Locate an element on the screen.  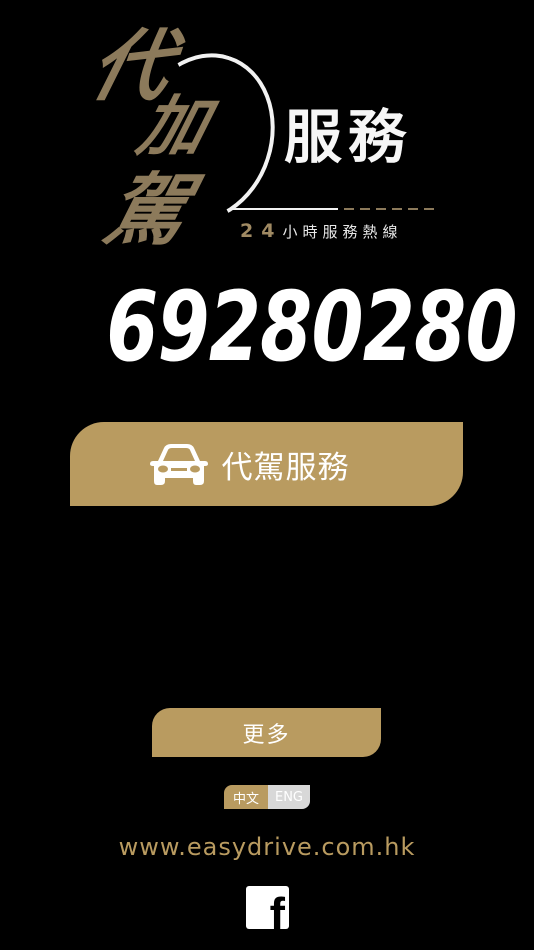
facebook-icon: f is located at coordinates (267, 907).